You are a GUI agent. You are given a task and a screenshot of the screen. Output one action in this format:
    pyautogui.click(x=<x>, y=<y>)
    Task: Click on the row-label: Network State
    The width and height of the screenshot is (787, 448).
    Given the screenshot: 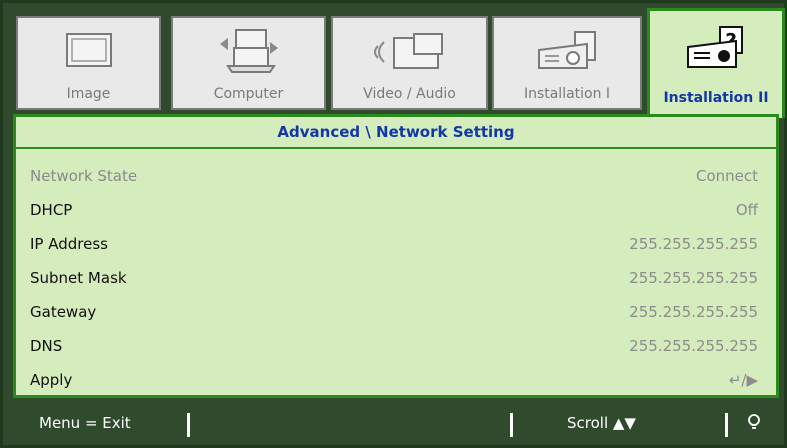 What is the action you would take?
    pyautogui.click(x=84, y=176)
    